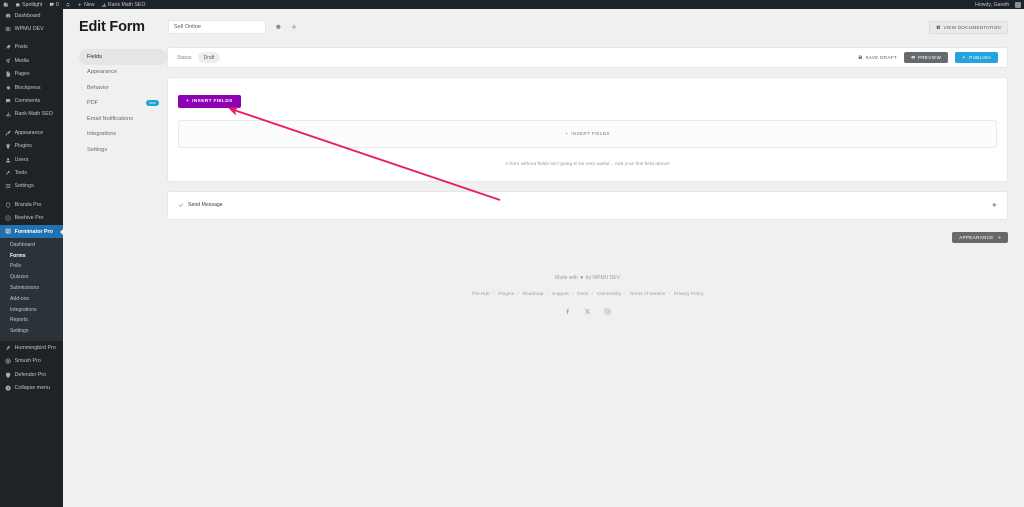  Describe the element at coordinates (31, 245) in the screenshot. I see `submenu-item-dashboard: Dashboard` at that location.